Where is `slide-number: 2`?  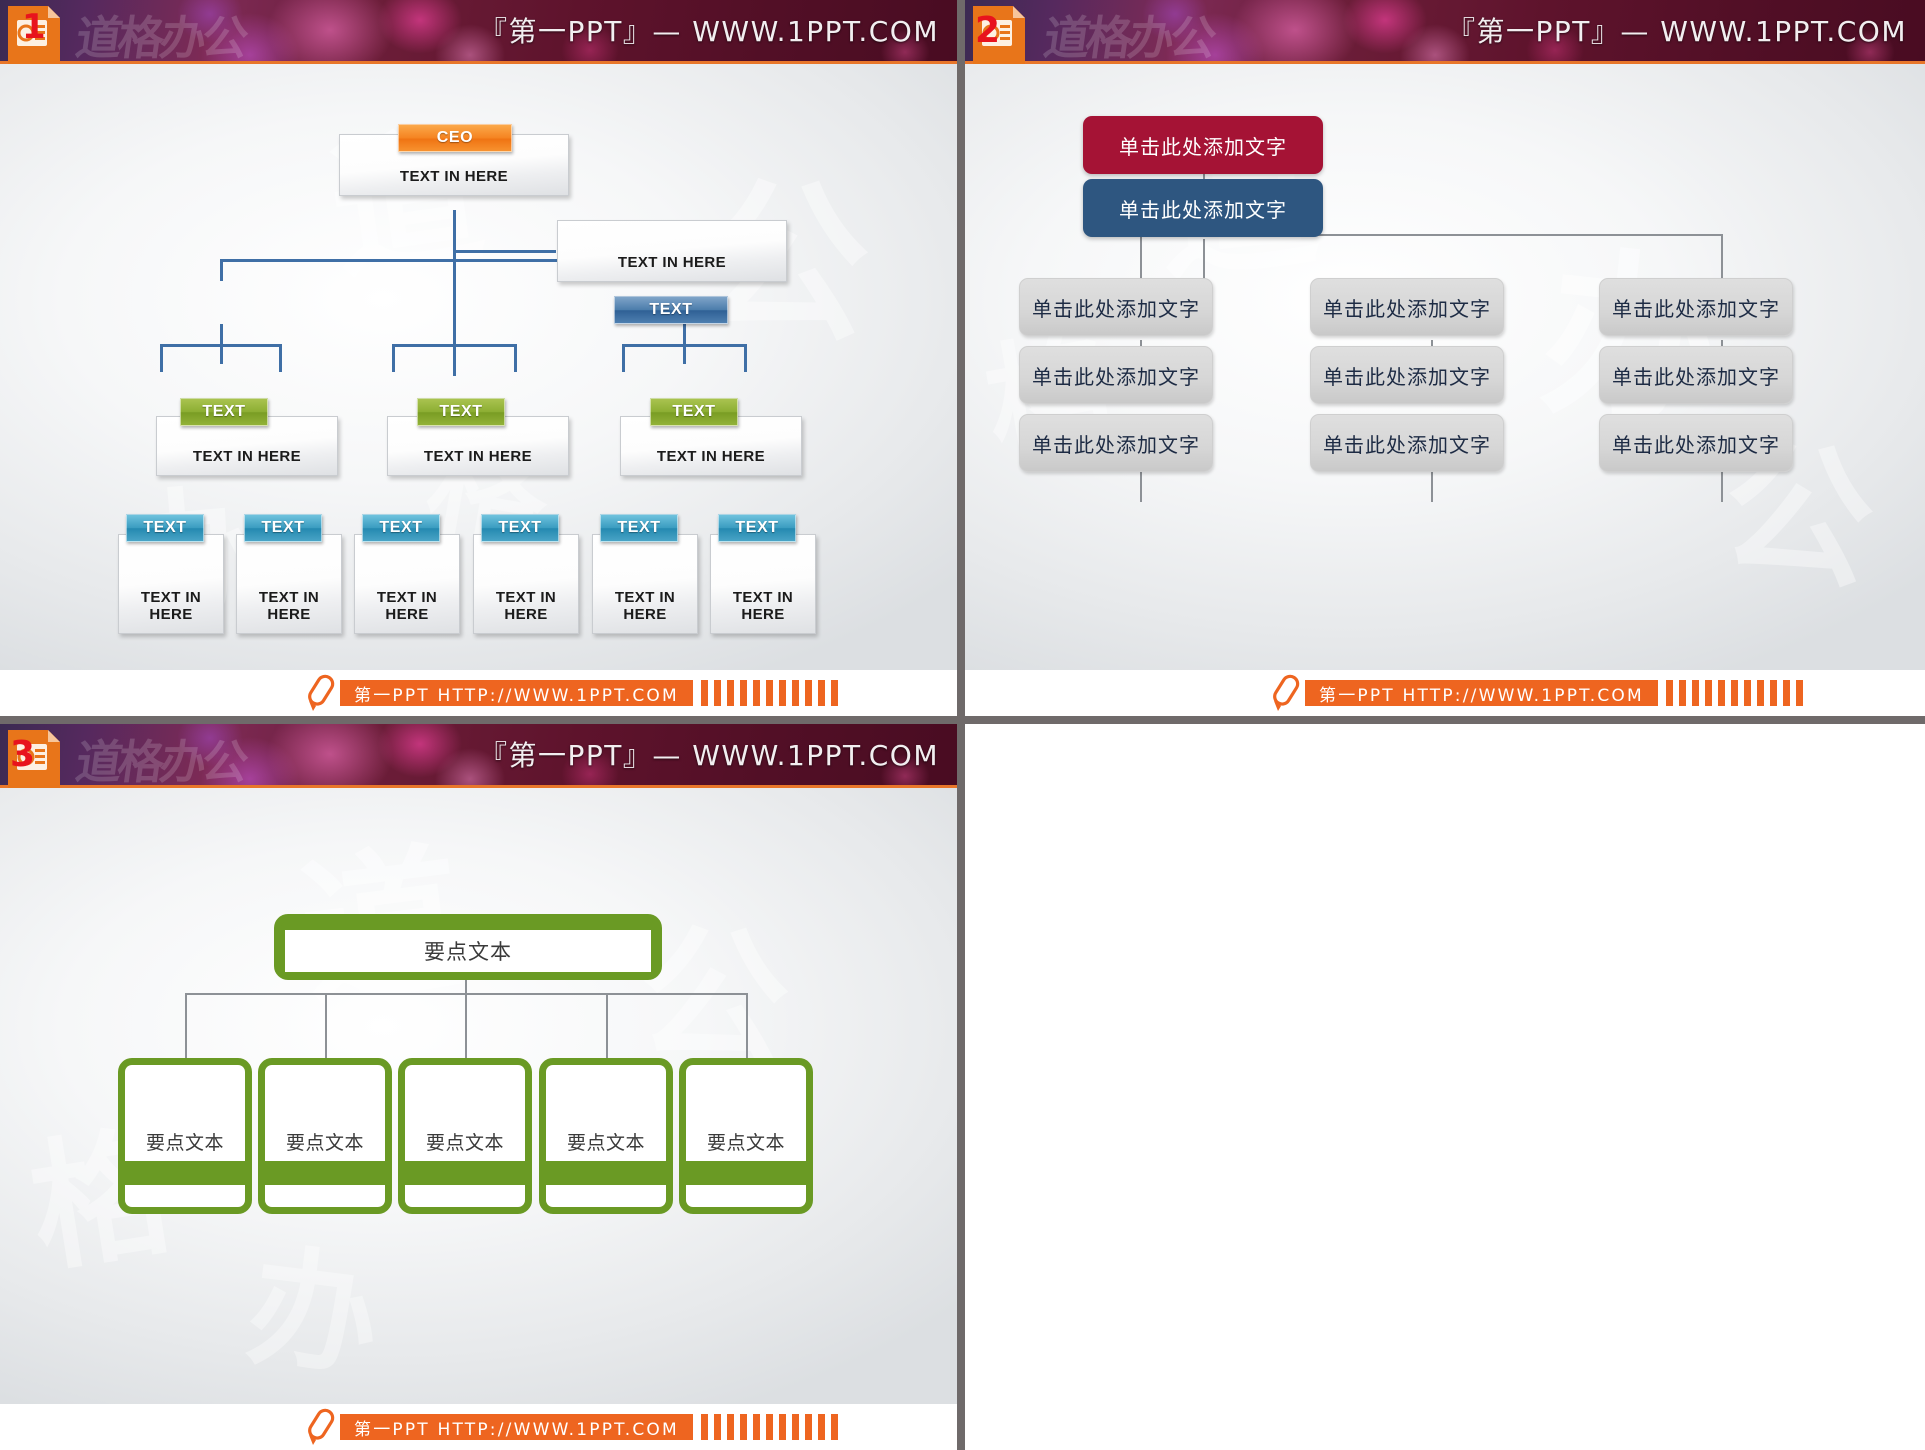
slide-number: 2 is located at coordinates (987, 30).